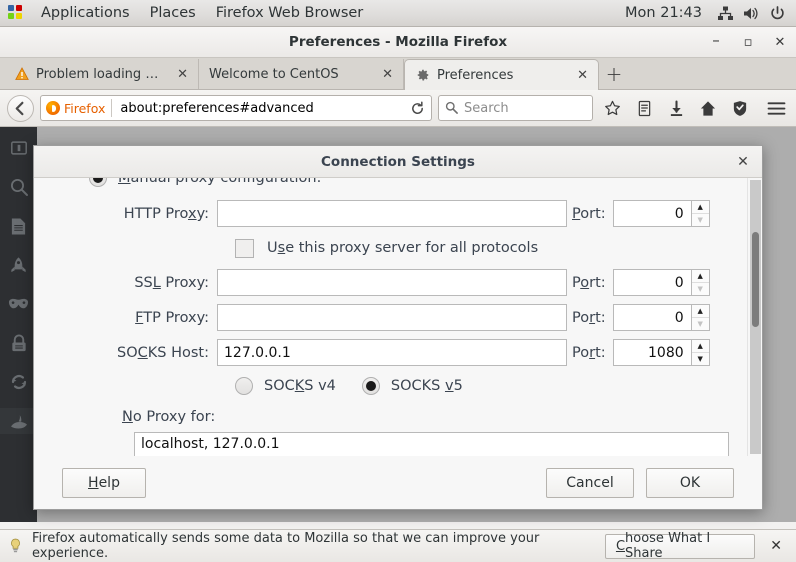 The width and height of the screenshot is (796, 562). What do you see at coordinates (398, 482) in the screenshot?
I see `dialog-footer: Help Cancel OK` at bounding box center [398, 482].